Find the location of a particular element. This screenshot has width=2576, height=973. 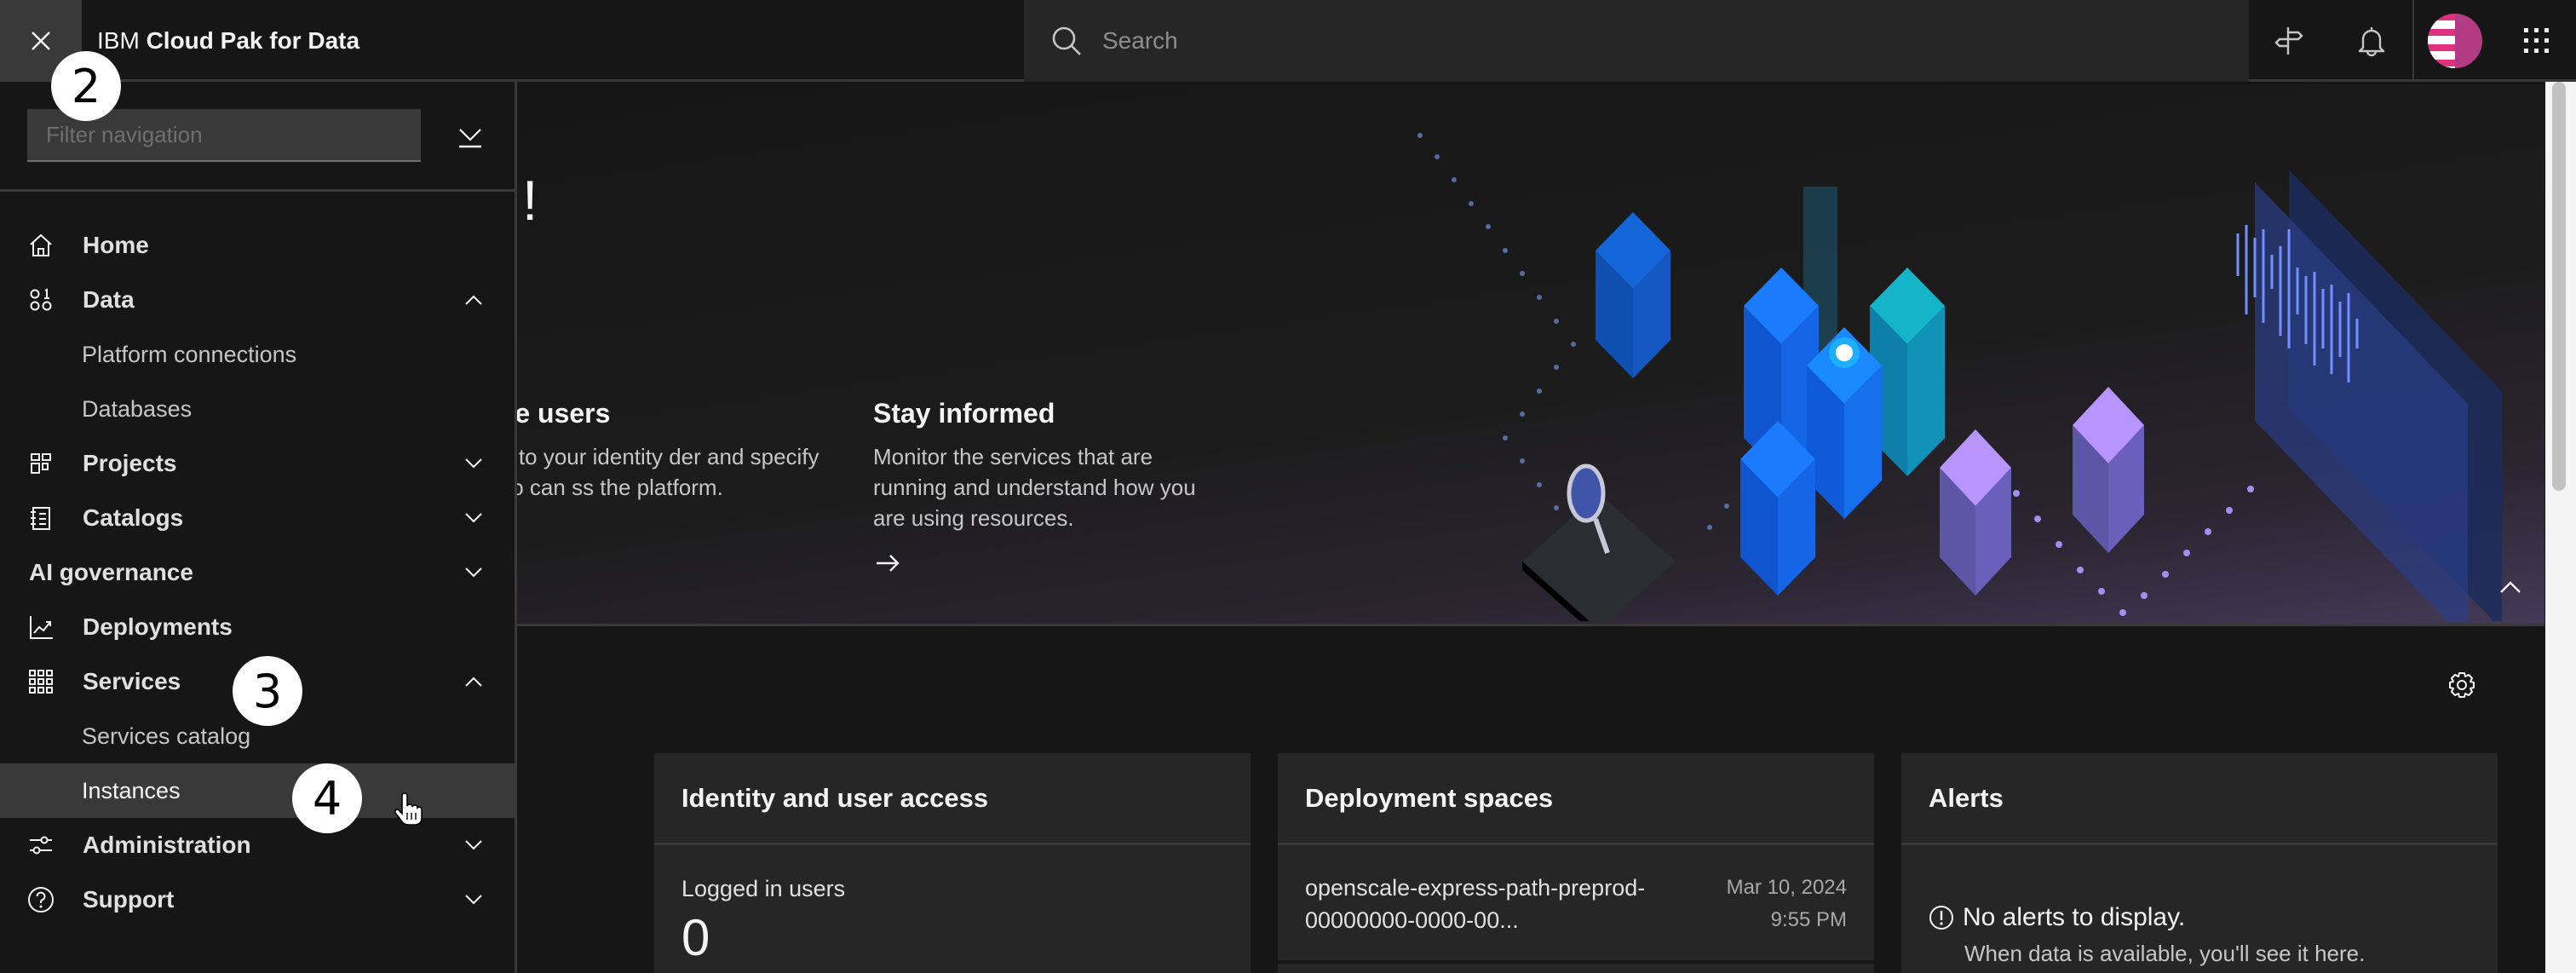

sidebar-item-home: Home is located at coordinates (257, 246).